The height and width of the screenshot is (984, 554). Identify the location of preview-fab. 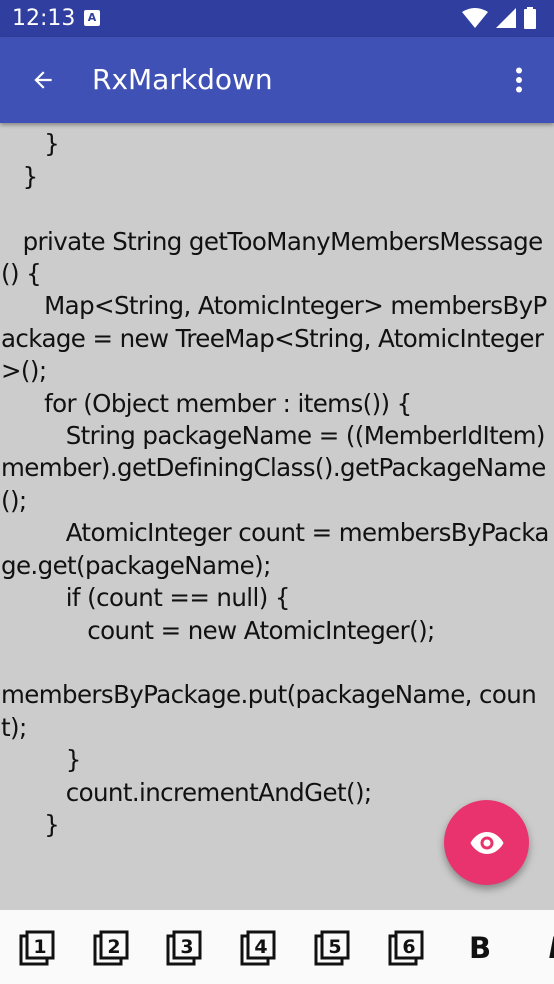
(486, 842).